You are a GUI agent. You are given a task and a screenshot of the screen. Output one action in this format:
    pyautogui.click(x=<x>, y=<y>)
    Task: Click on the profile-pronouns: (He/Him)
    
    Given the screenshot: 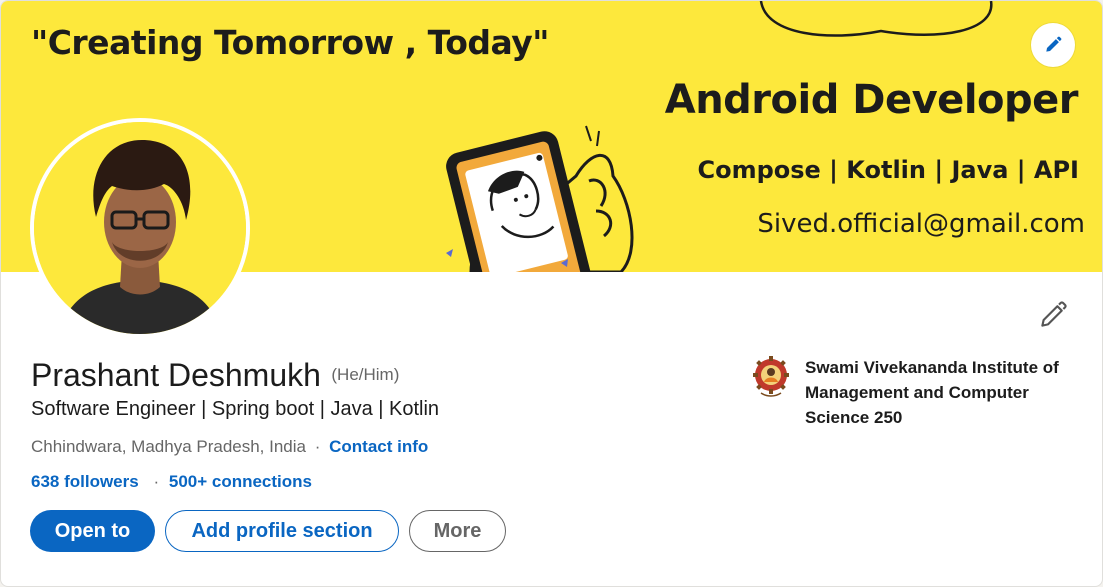 What is the action you would take?
    pyautogui.click(x=365, y=374)
    